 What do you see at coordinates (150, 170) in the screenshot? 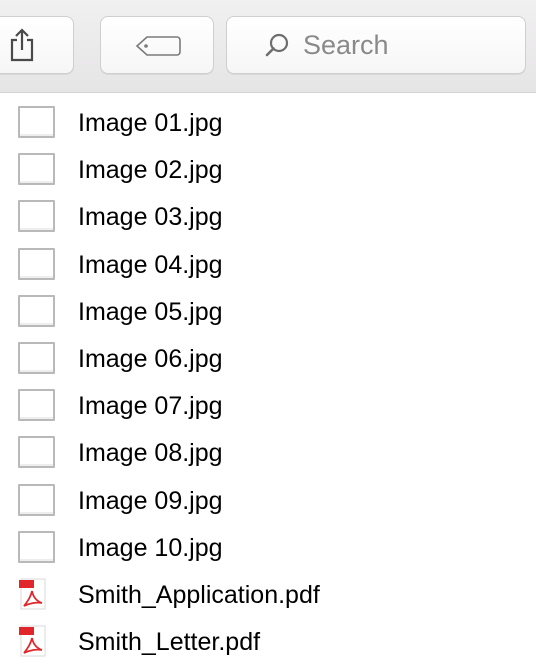
I see `file-name: Image 02.jpg` at bounding box center [150, 170].